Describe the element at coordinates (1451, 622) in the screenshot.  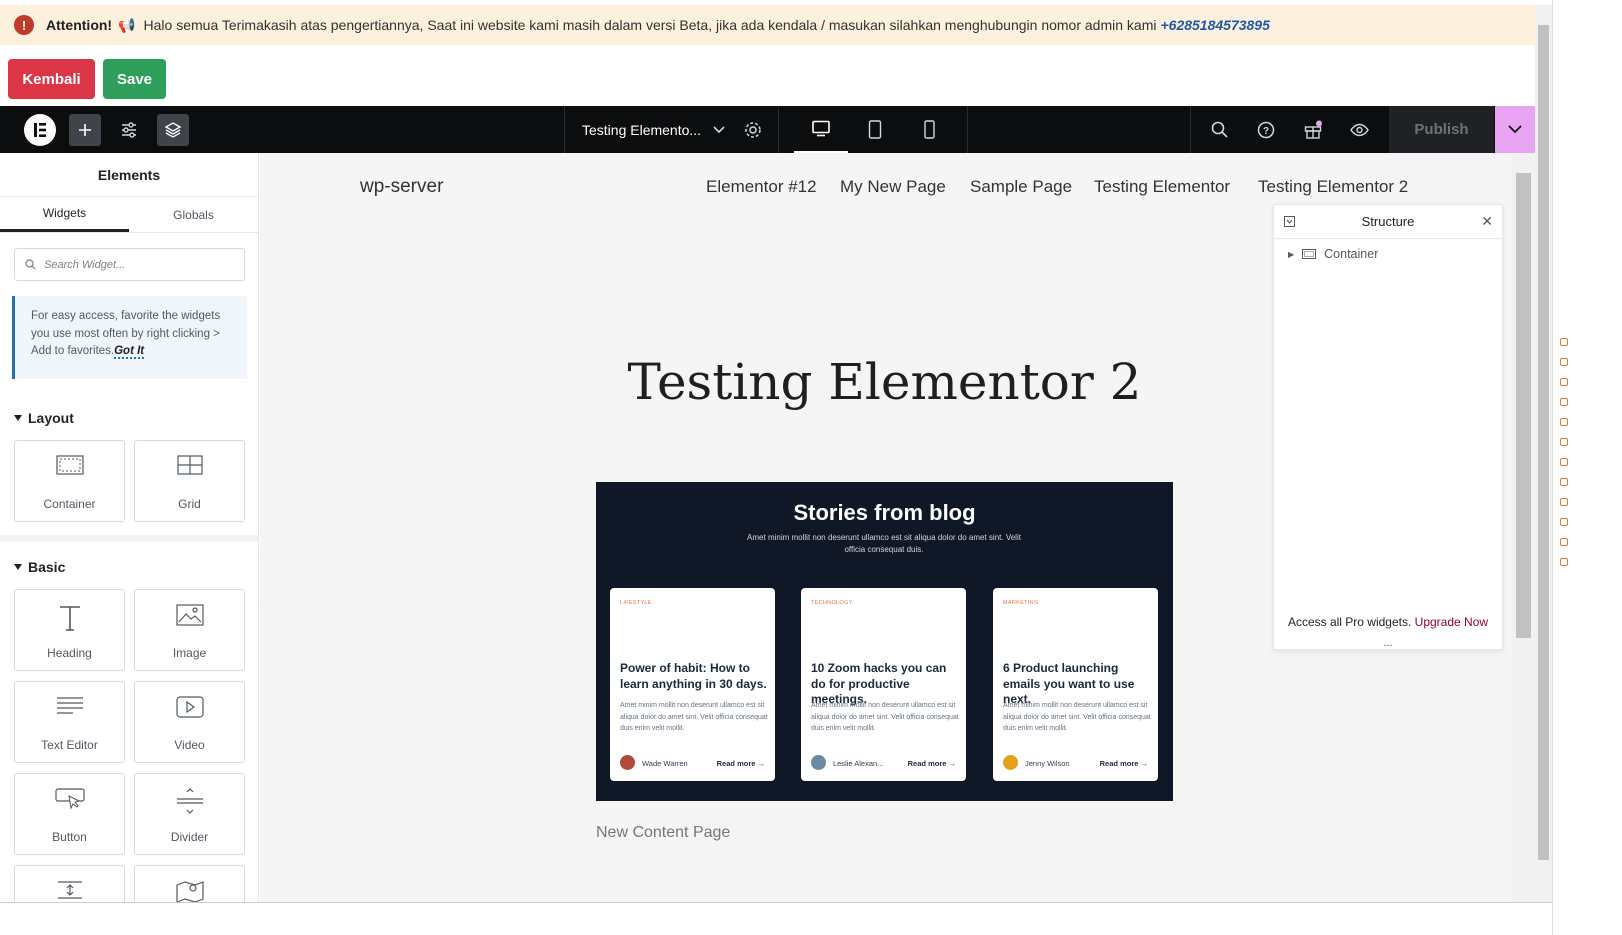
I see `upgrade-now-link: Upgrade Now` at that location.